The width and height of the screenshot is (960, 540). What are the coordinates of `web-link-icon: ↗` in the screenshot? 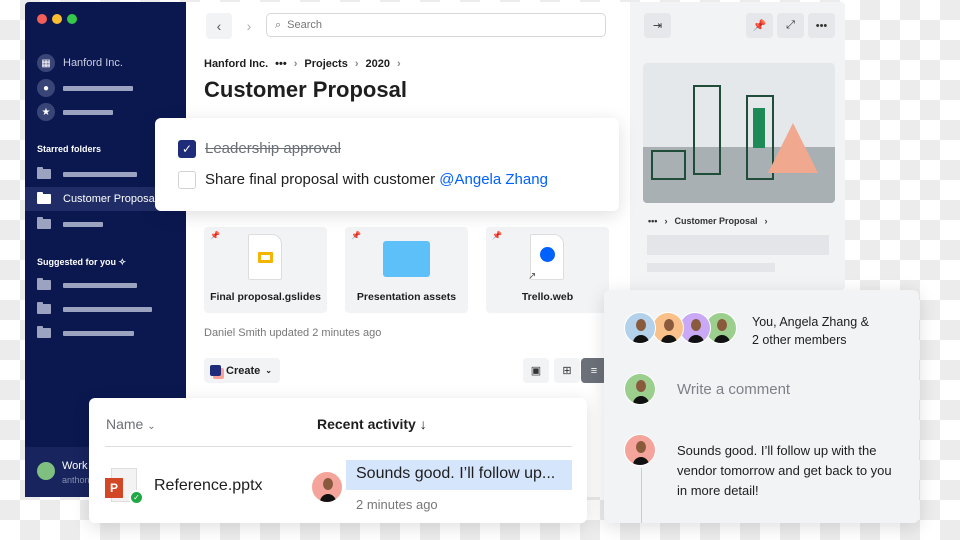 It's located at (546, 258).